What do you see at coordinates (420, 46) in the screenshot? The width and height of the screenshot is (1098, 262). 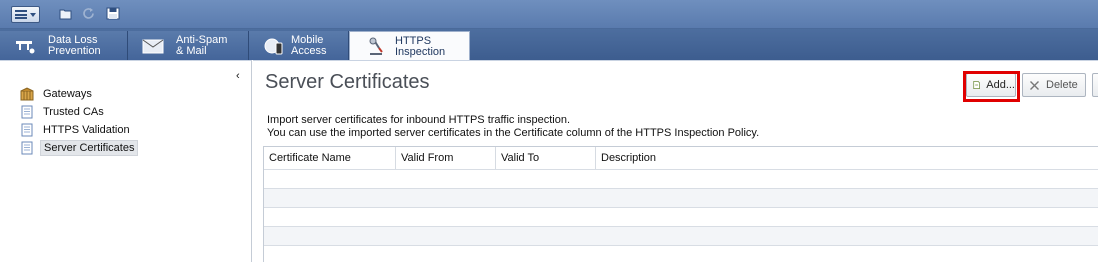 I see `tab-label: HTTPS Inspection` at bounding box center [420, 46].